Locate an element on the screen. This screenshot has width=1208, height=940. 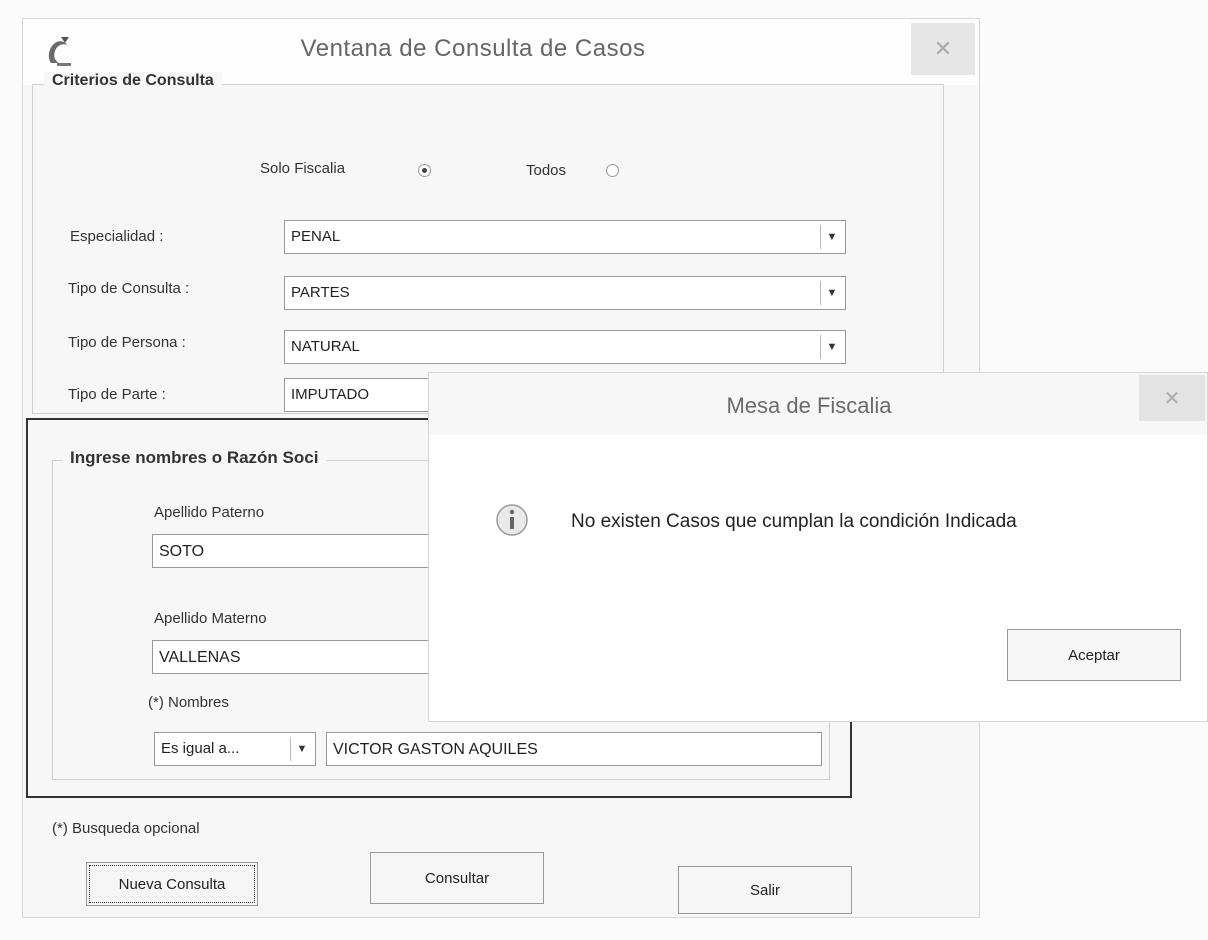
exit-button: Salir is located at coordinates (765, 890).